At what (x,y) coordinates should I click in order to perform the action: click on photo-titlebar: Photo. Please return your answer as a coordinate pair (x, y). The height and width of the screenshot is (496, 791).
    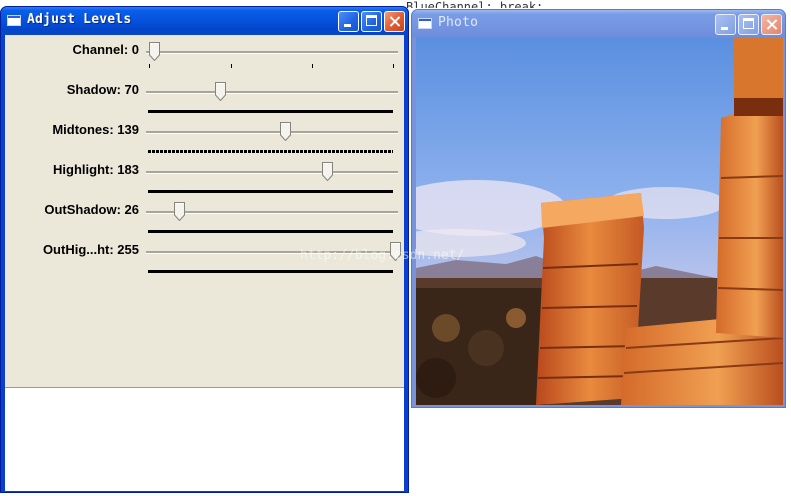
    Looking at the image, I should click on (598, 24).